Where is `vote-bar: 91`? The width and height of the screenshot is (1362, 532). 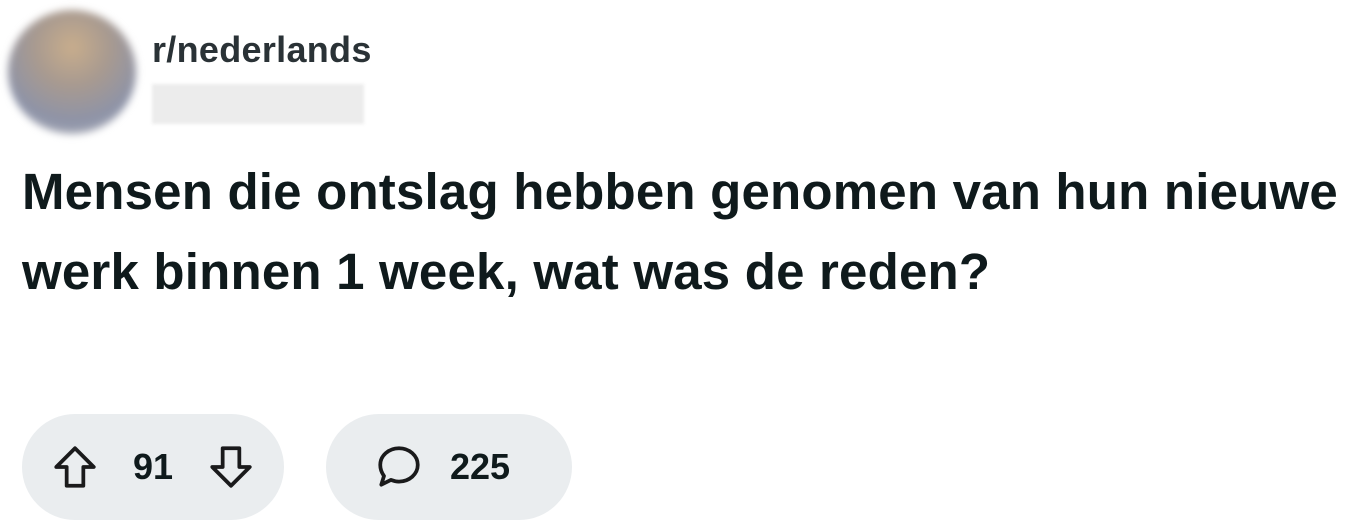 vote-bar: 91 is located at coordinates (153, 467).